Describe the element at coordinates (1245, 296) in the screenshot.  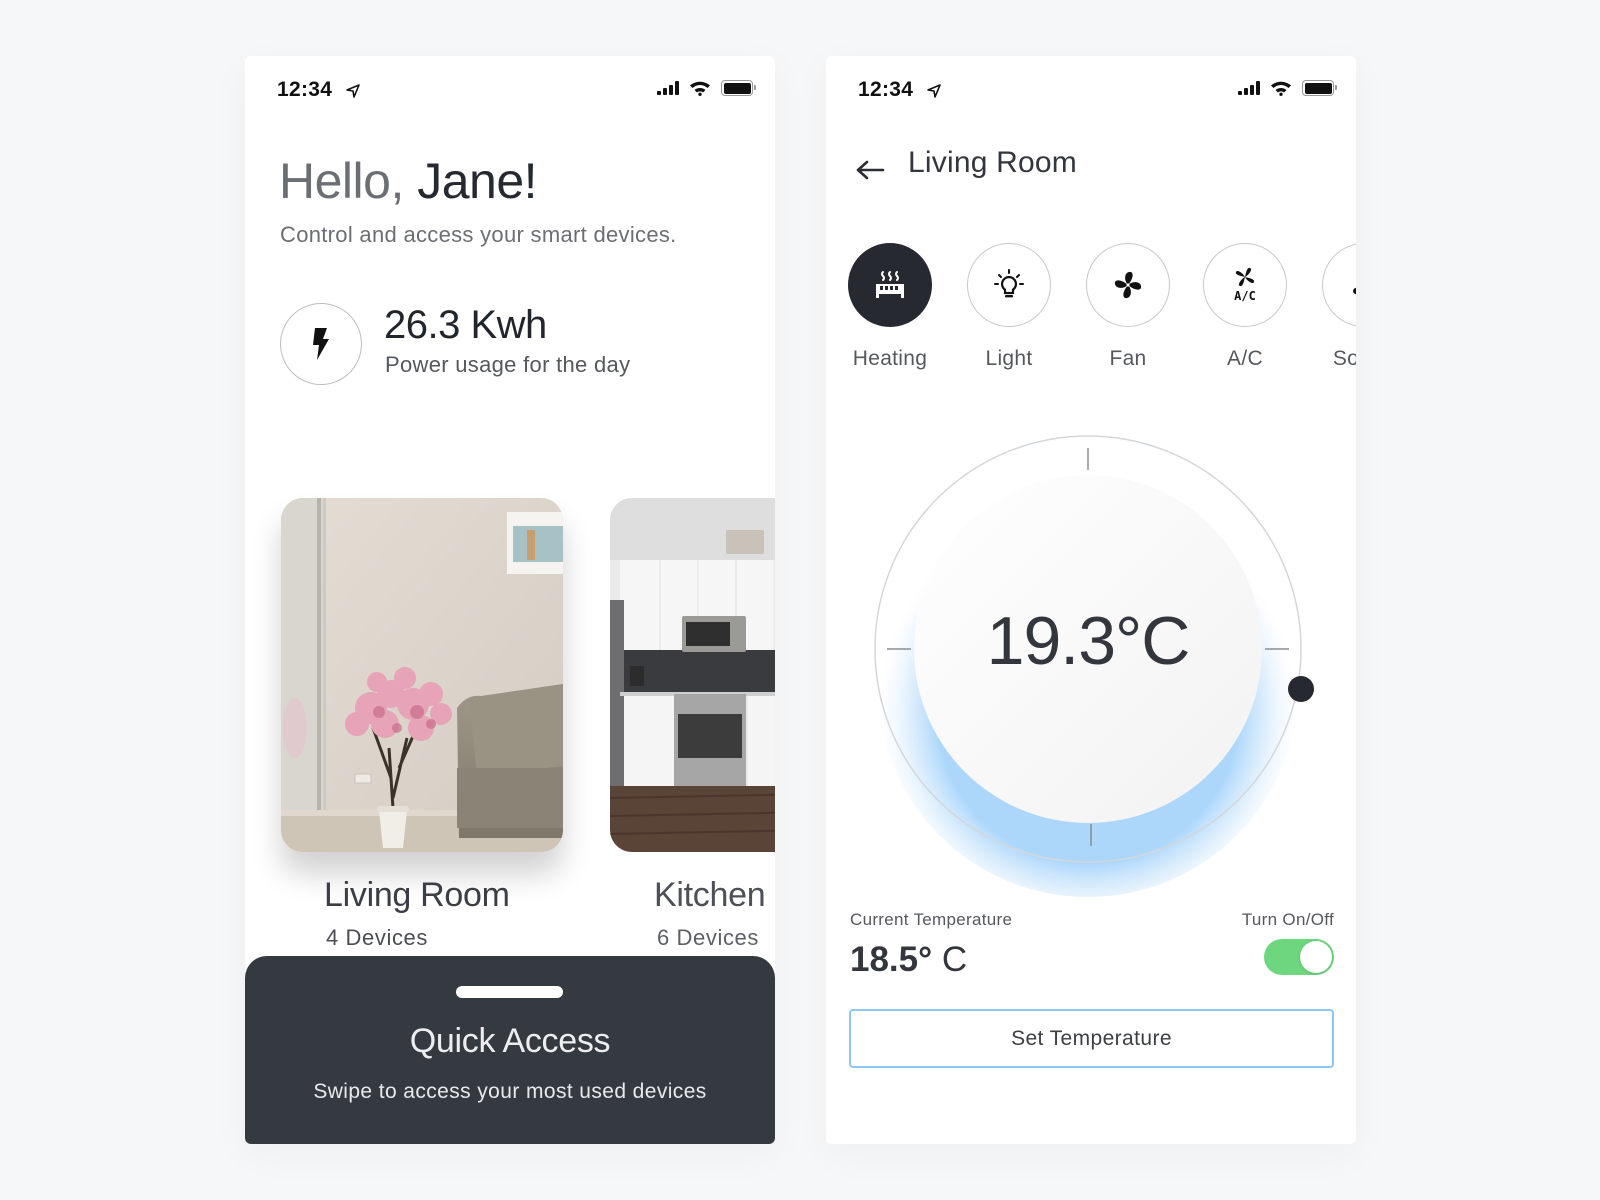
I see `svg-text: A/C` at that location.